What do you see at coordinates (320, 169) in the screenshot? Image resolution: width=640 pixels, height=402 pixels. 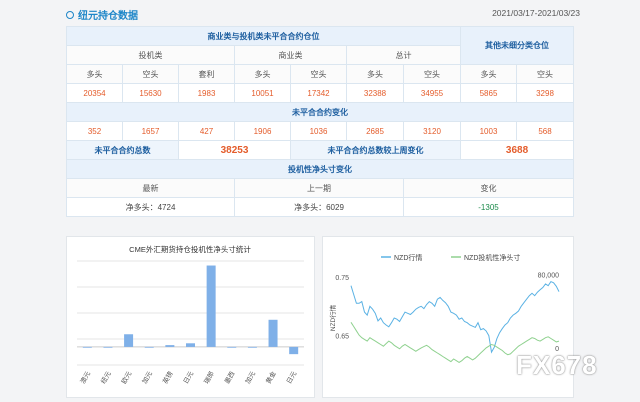 I see `header-net: 投机性净头寸变化` at bounding box center [320, 169].